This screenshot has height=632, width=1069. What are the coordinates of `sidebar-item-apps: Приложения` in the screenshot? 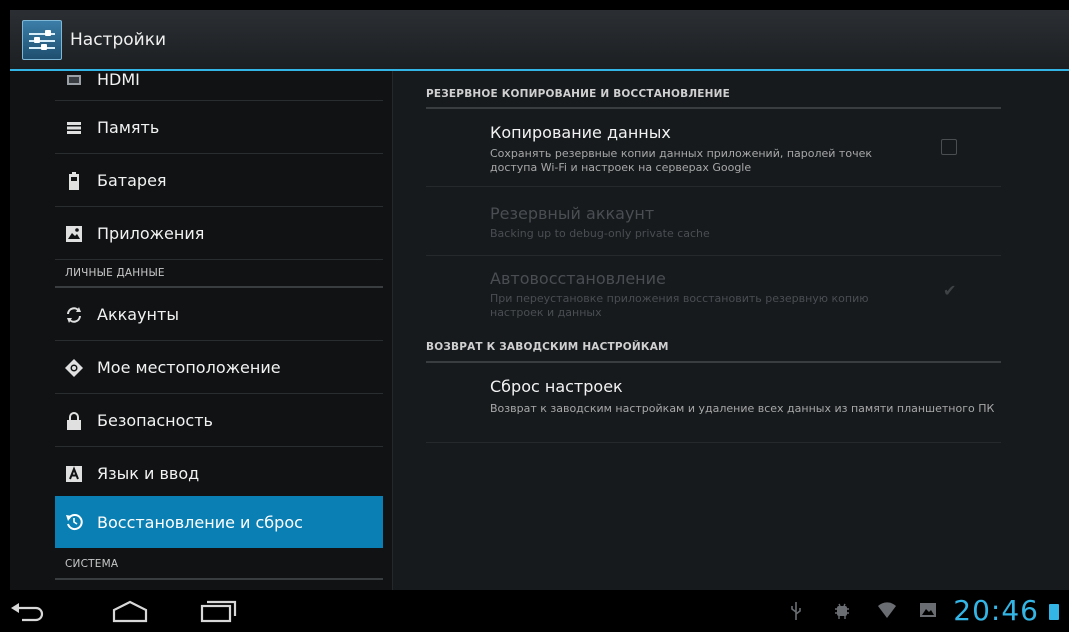 It's located at (219, 234).